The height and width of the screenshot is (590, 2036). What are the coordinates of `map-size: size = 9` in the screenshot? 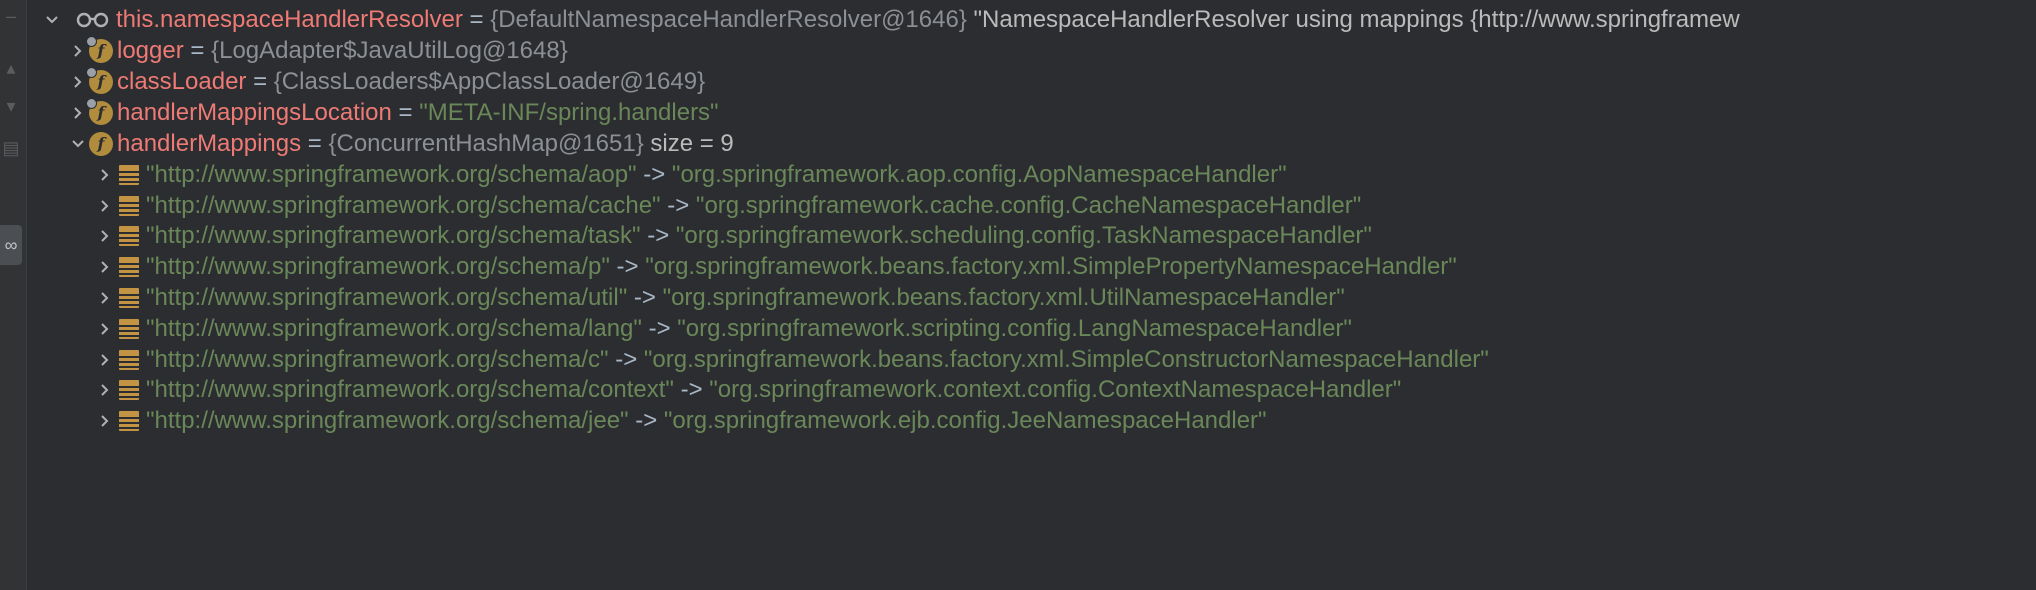 It's located at (688, 143).